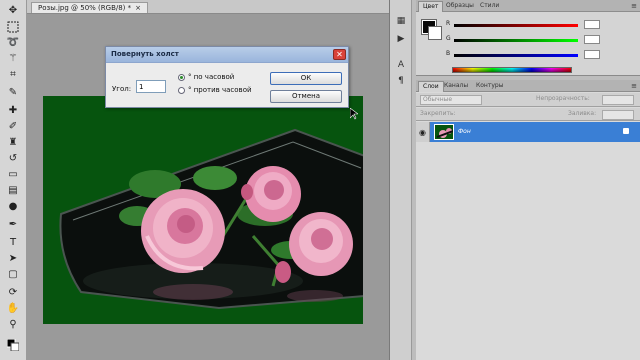 The image size is (640, 360). What do you see at coordinates (464, 131) in the screenshot?
I see `layer-name: Фон` at bounding box center [464, 131].